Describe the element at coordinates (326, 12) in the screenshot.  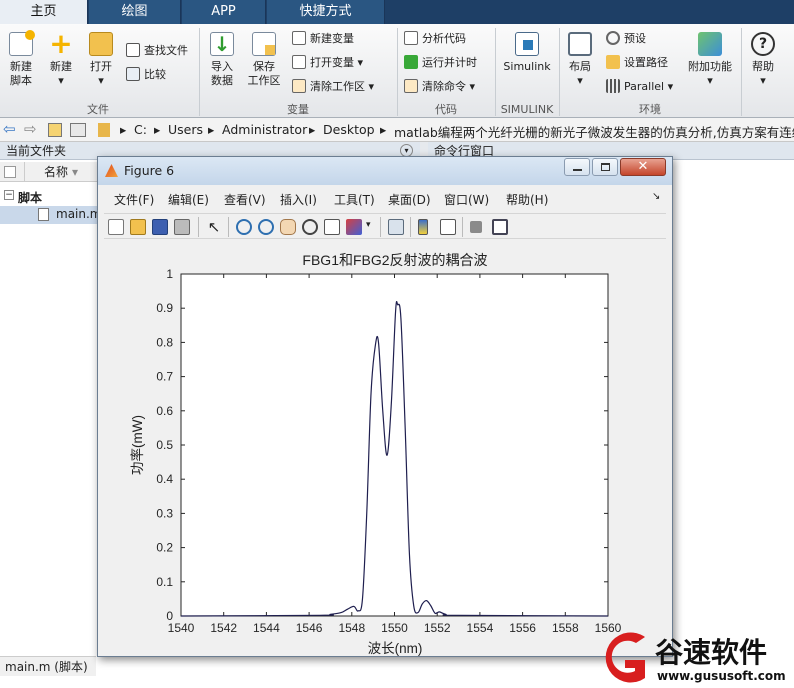
I see `tab-shortcuts: 快捷方式` at that location.